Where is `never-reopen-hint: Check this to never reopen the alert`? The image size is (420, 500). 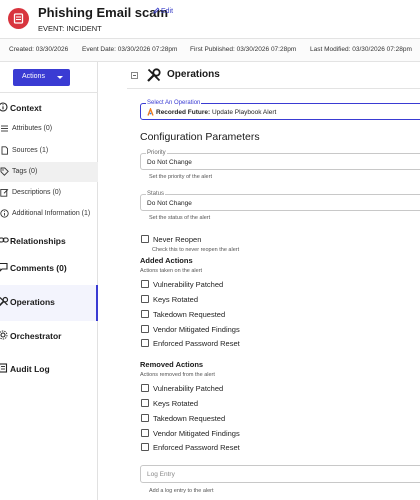
never-reopen-hint: Check this to never reopen the alert is located at coordinates (196, 250).